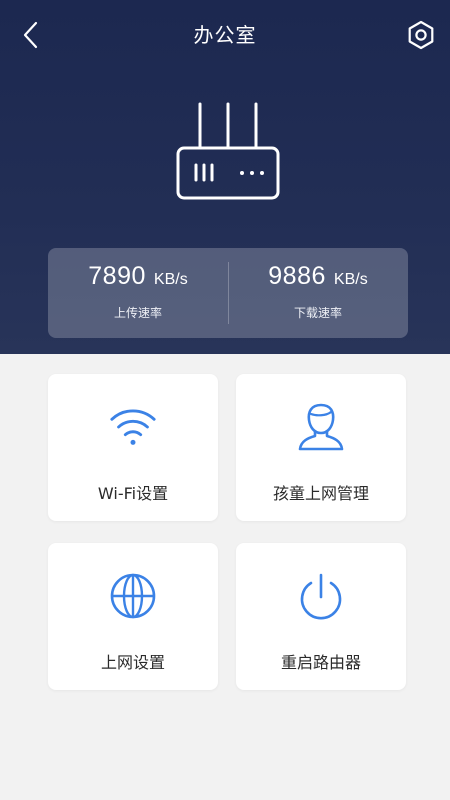  Describe the element at coordinates (225, 35) in the screenshot. I see `page-title: 办公室` at that location.